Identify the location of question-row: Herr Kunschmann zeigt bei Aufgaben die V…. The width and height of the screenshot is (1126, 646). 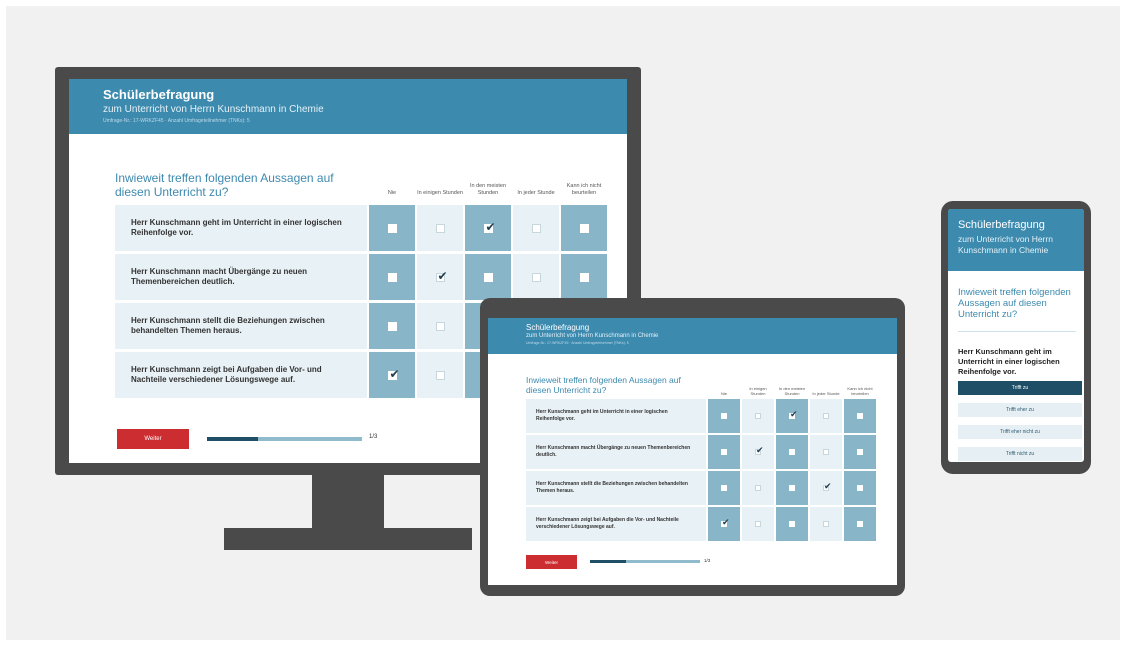
(701, 524).